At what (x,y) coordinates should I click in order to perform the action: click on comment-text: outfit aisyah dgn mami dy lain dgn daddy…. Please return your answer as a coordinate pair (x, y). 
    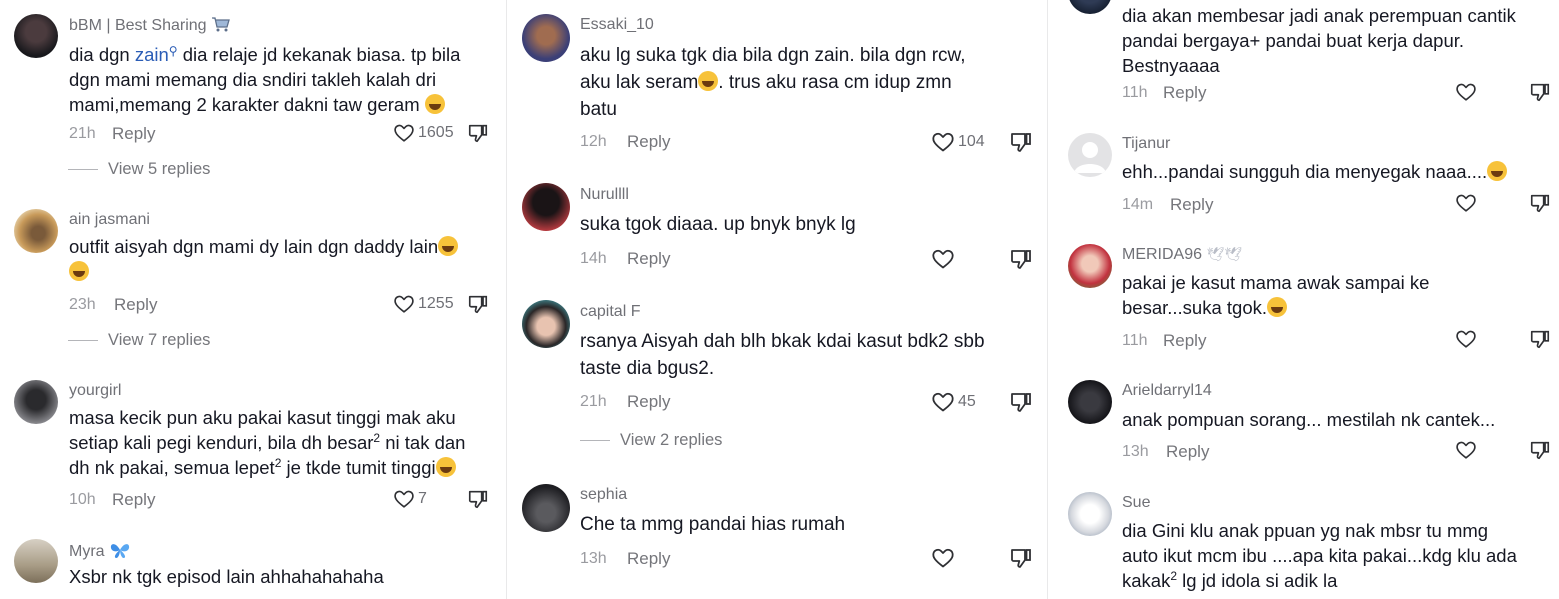
    Looking at the image, I should click on (284, 259).